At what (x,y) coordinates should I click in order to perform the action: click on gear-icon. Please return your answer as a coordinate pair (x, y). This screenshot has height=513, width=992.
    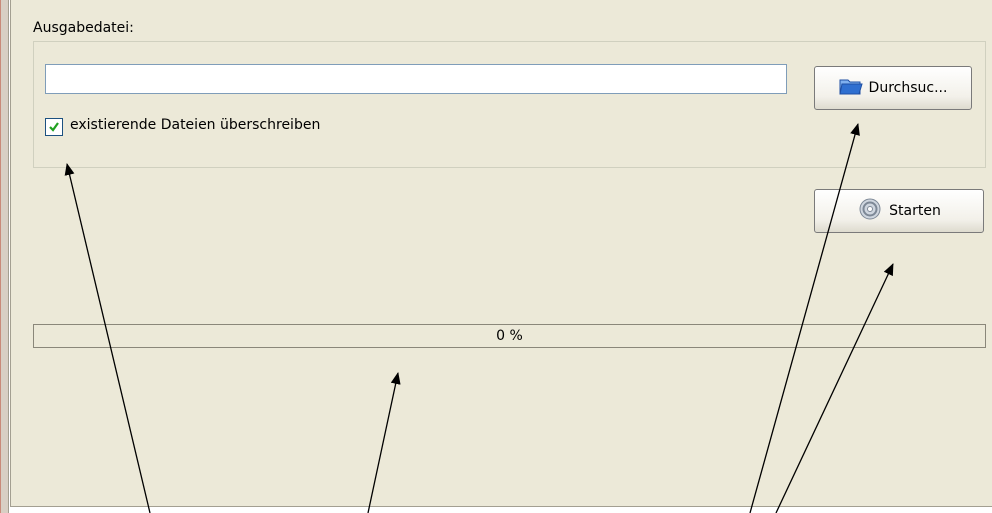
    Looking at the image, I should click on (870, 211).